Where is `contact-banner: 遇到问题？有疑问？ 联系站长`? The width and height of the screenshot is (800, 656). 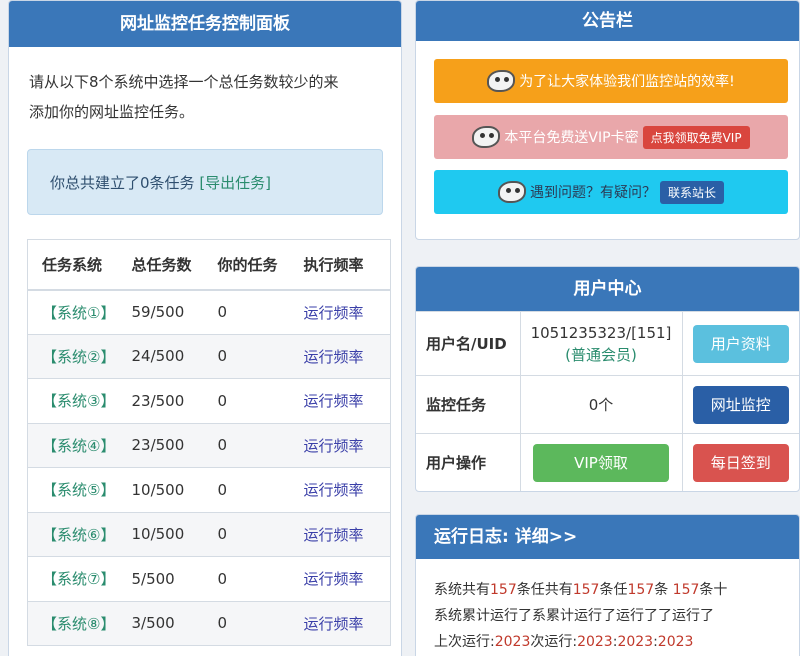
contact-banner: 遇到问题？有疑问？ 联系站长 is located at coordinates (611, 192).